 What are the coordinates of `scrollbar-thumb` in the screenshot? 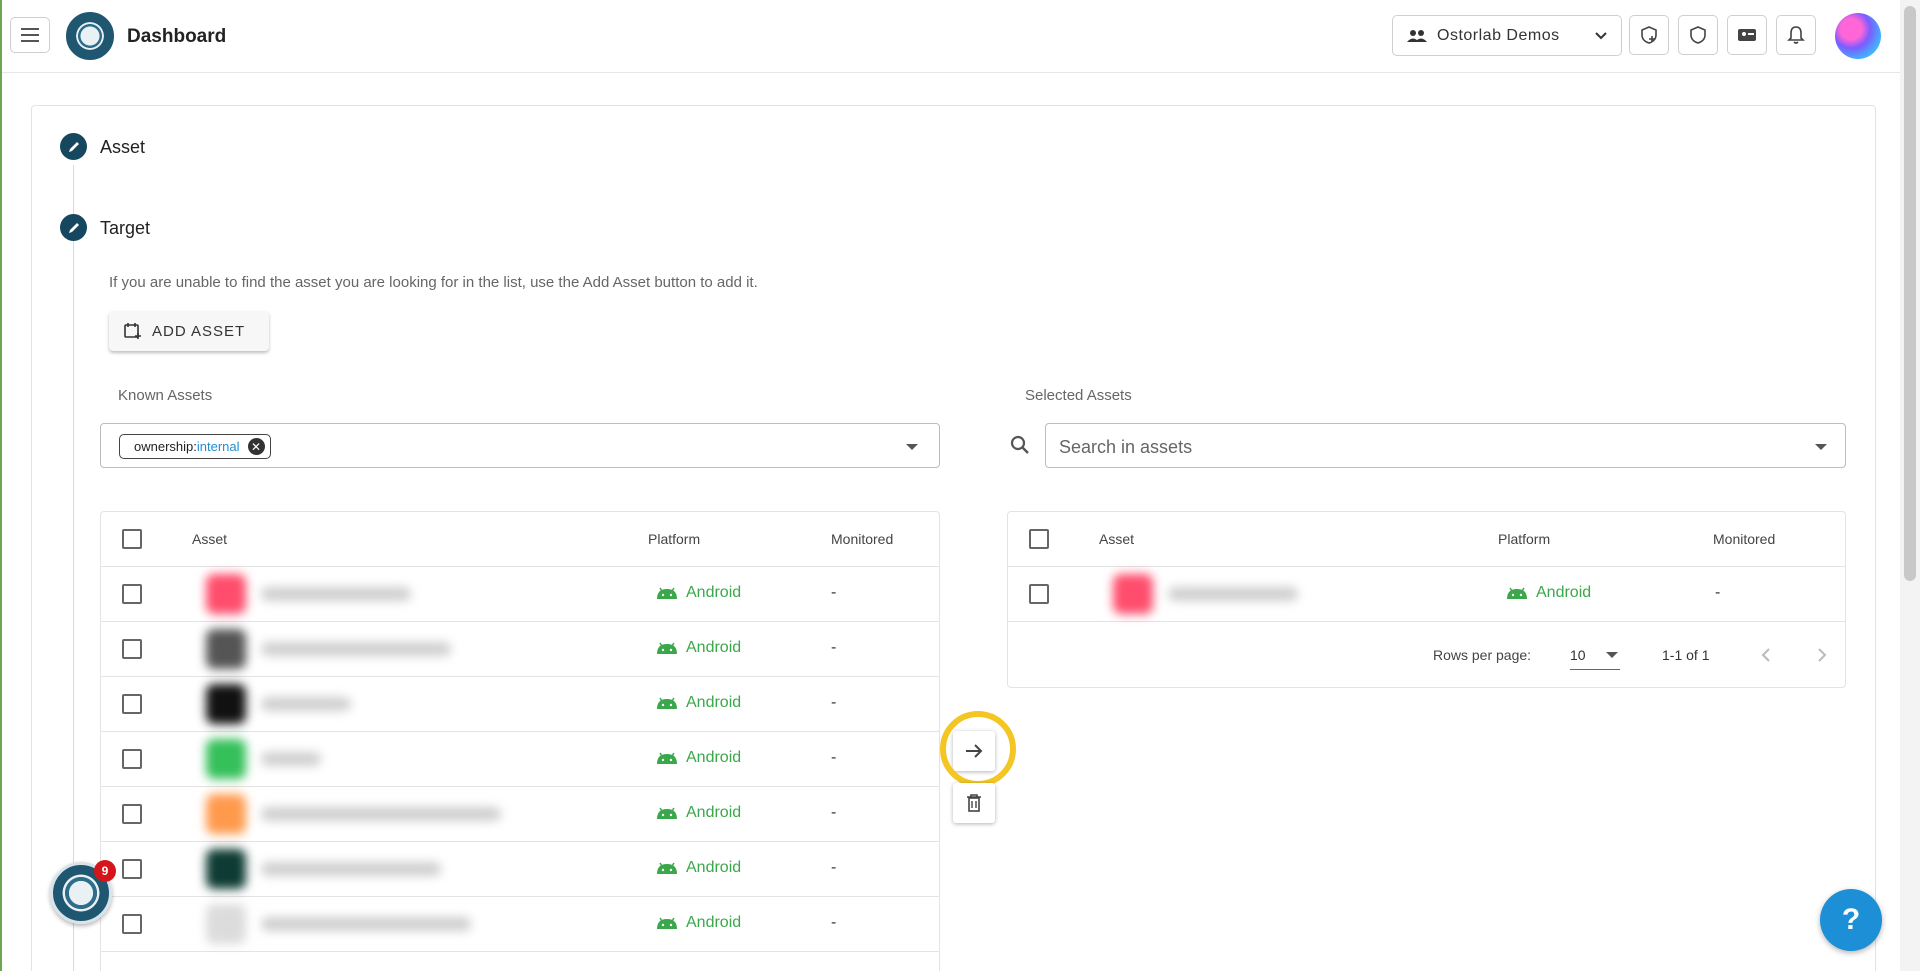 It's located at (1910, 293).